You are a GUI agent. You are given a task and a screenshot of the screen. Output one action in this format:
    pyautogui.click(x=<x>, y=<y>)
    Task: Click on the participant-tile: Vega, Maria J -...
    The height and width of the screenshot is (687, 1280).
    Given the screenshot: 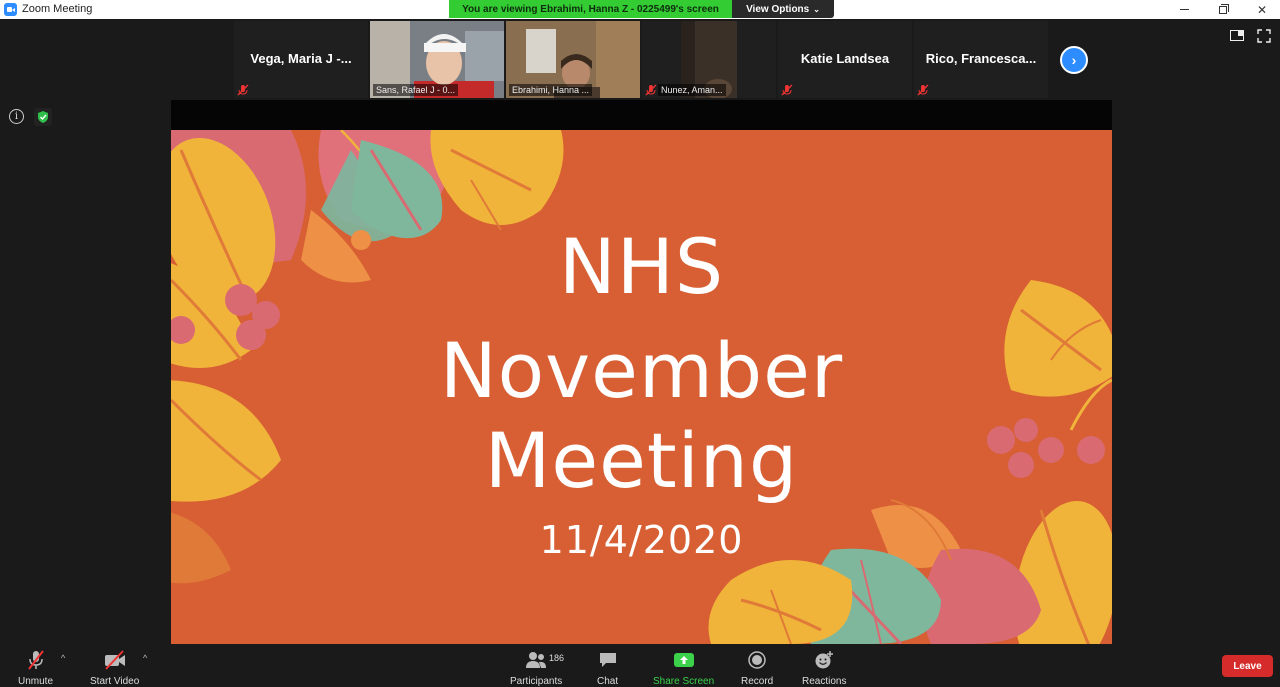 What is the action you would take?
    pyautogui.click(x=301, y=59)
    